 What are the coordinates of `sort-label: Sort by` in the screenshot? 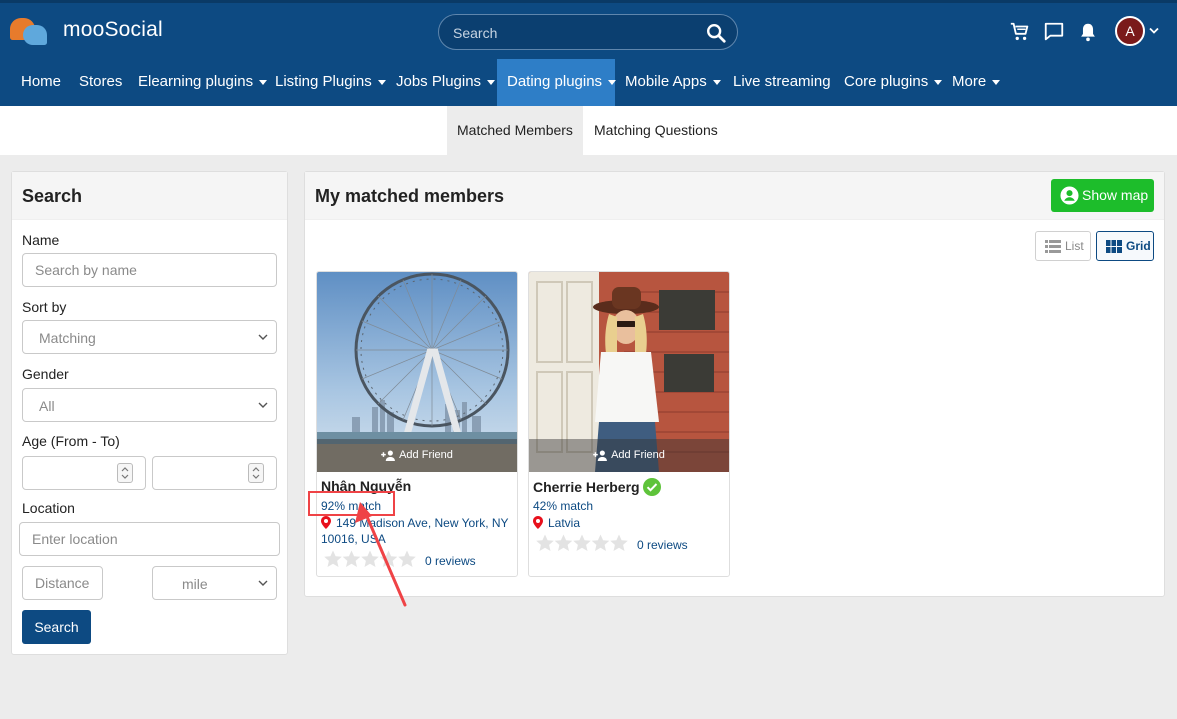 It's located at (44, 307).